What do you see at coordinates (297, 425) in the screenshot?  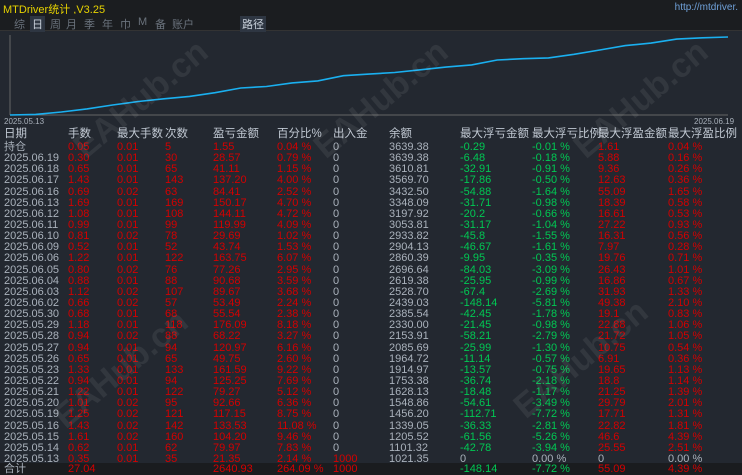 I see `cell-percent: 11.08 %` at bounding box center [297, 425].